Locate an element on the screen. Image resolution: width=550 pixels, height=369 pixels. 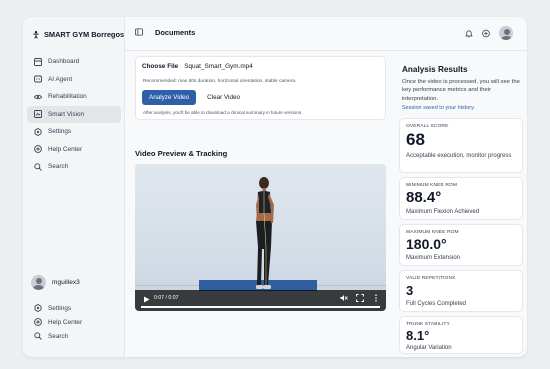
metric-label: MINIMUM KNEE ROM is located at coordinates (432, 185).